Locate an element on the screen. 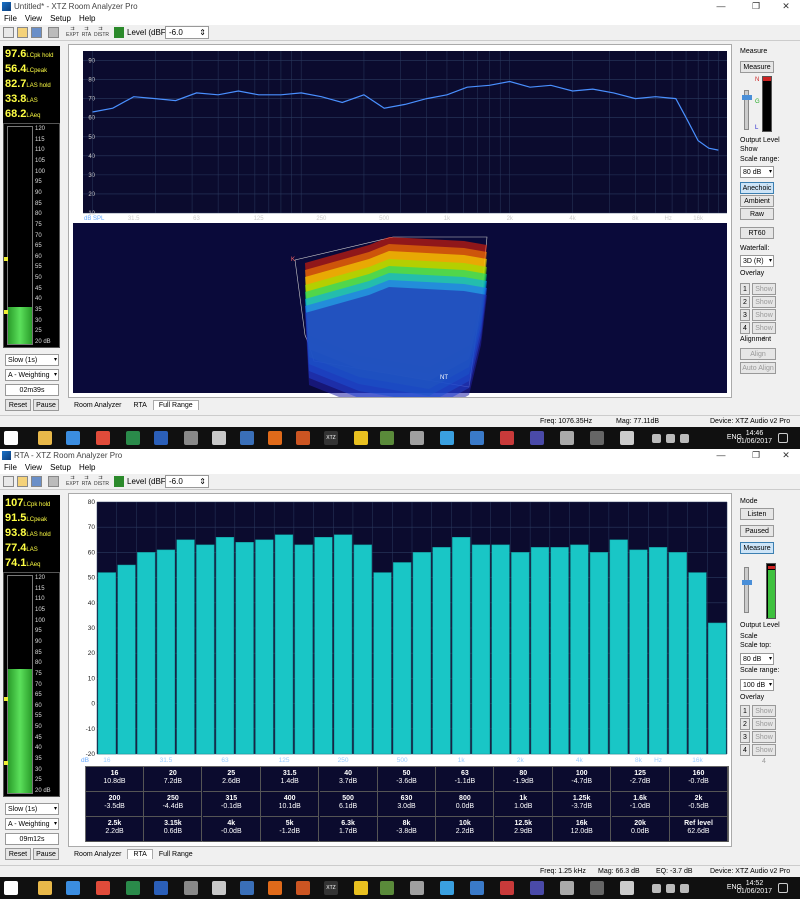 The height and width of the screenshot is (899, 800). band-cell: 3.15k 0.6dB is located at coordinates (173, 829).